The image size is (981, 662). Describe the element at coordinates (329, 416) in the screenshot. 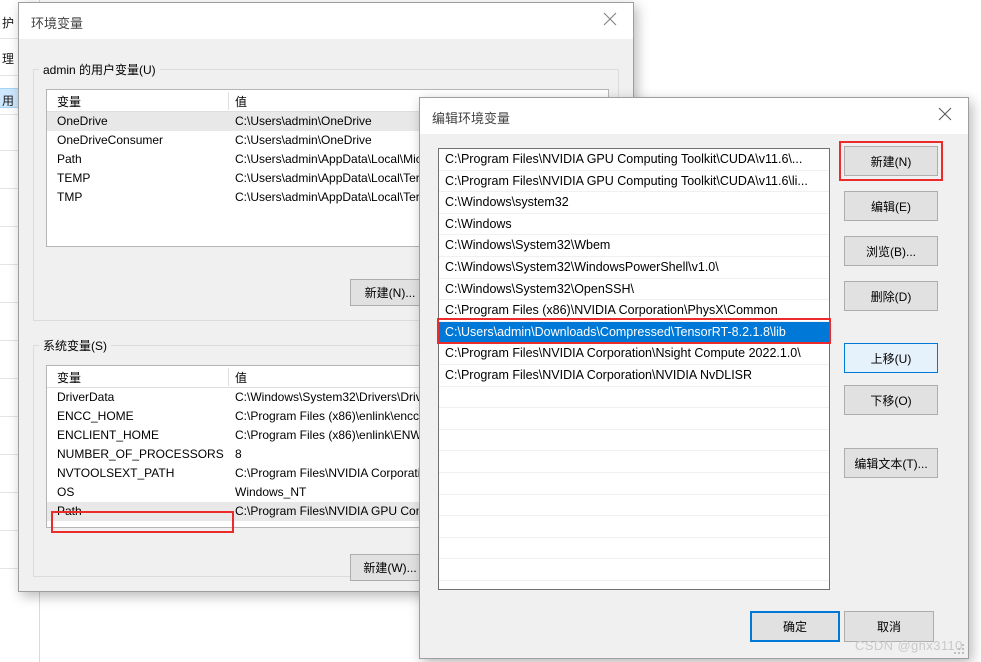

I see `variable-value-cell: C:\Program Files (x86)\enlink\encc\` at that location.